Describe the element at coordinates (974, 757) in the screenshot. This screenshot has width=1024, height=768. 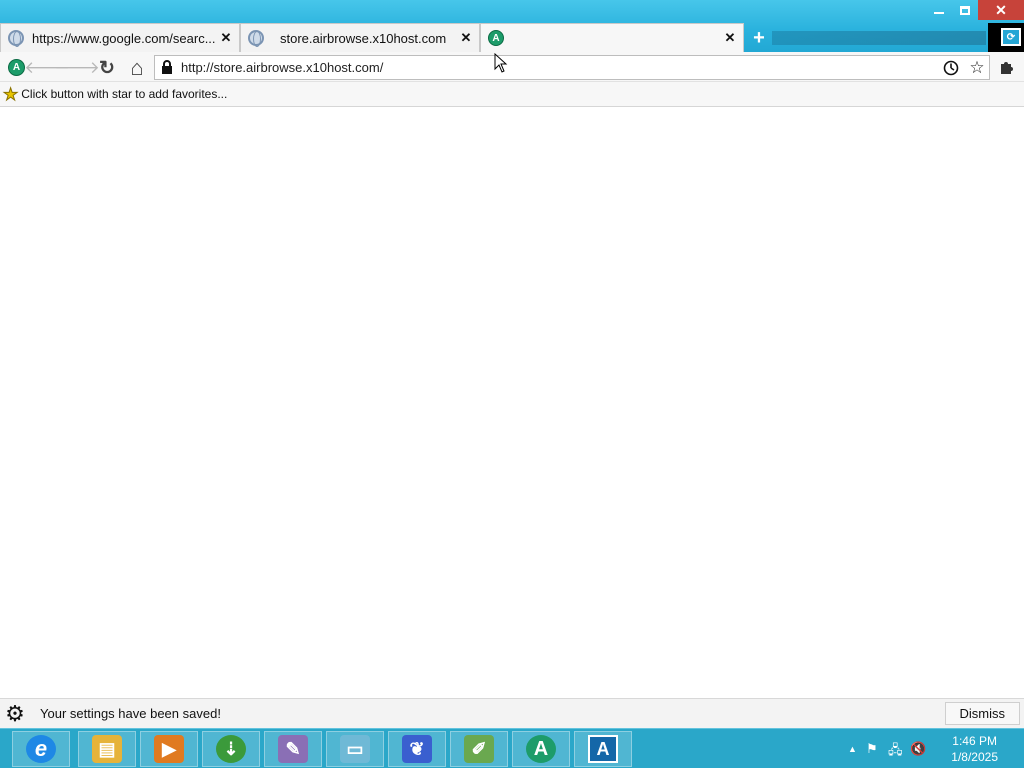
I see `clock-date: 1/8/2025` at that location.